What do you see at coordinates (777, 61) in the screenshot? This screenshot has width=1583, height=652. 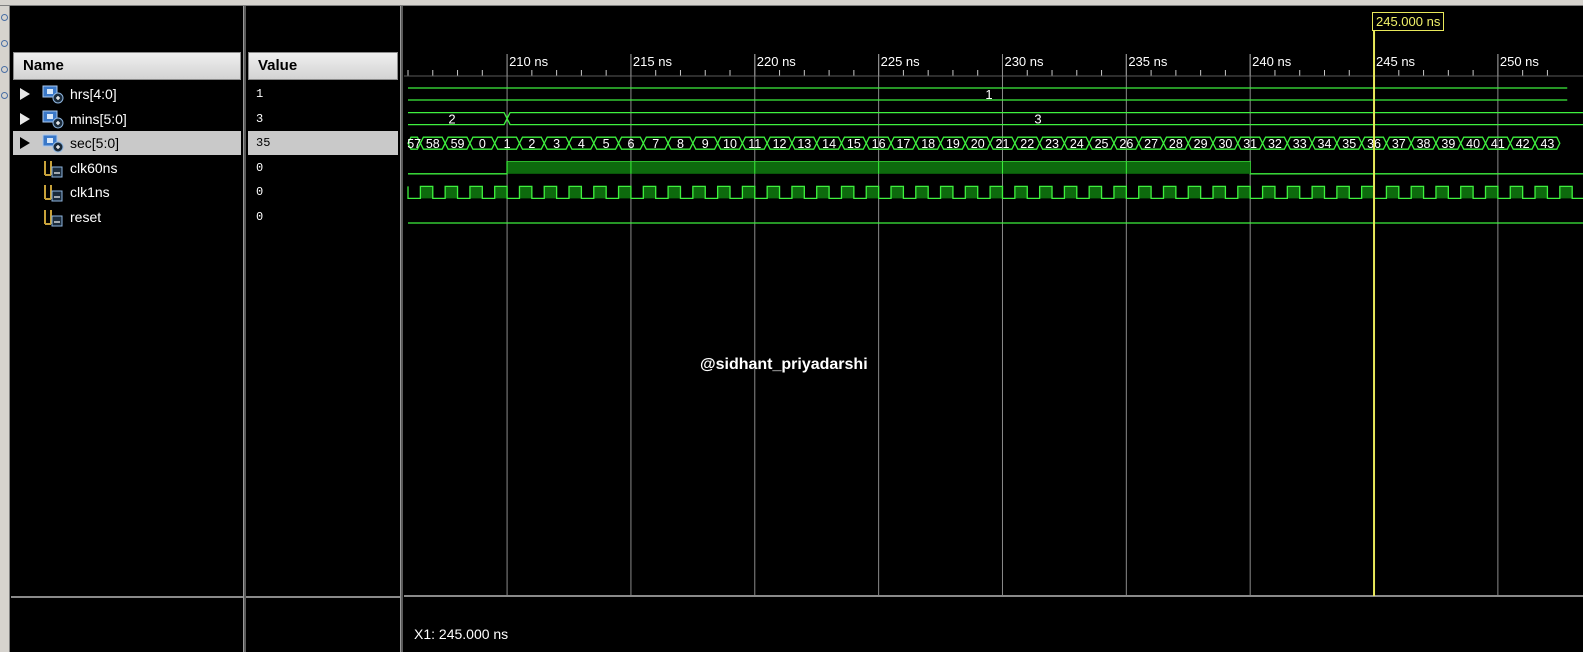 I see `ruler-tick-label: 220 ns` at bounding box center [777, 61].